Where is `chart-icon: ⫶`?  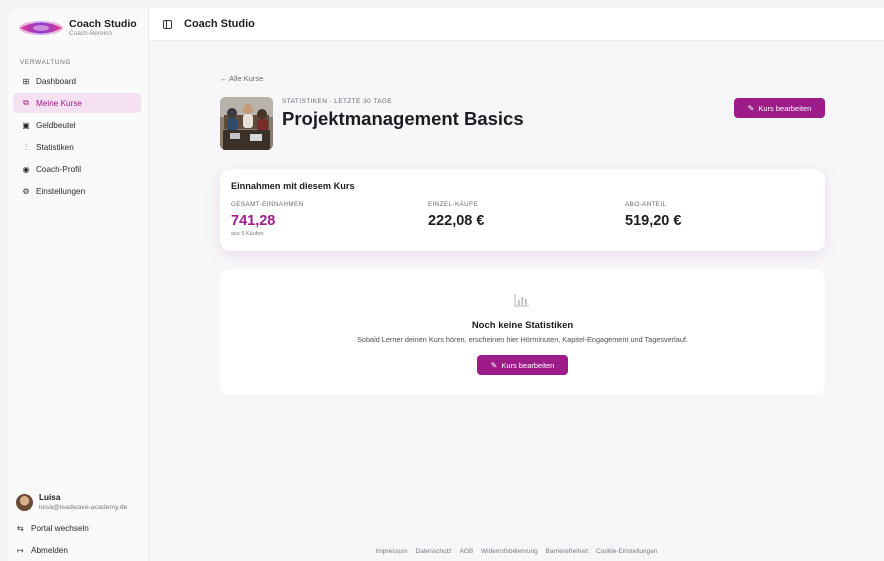
chart-icon: ⫶ is located at coordinates (26, 147).